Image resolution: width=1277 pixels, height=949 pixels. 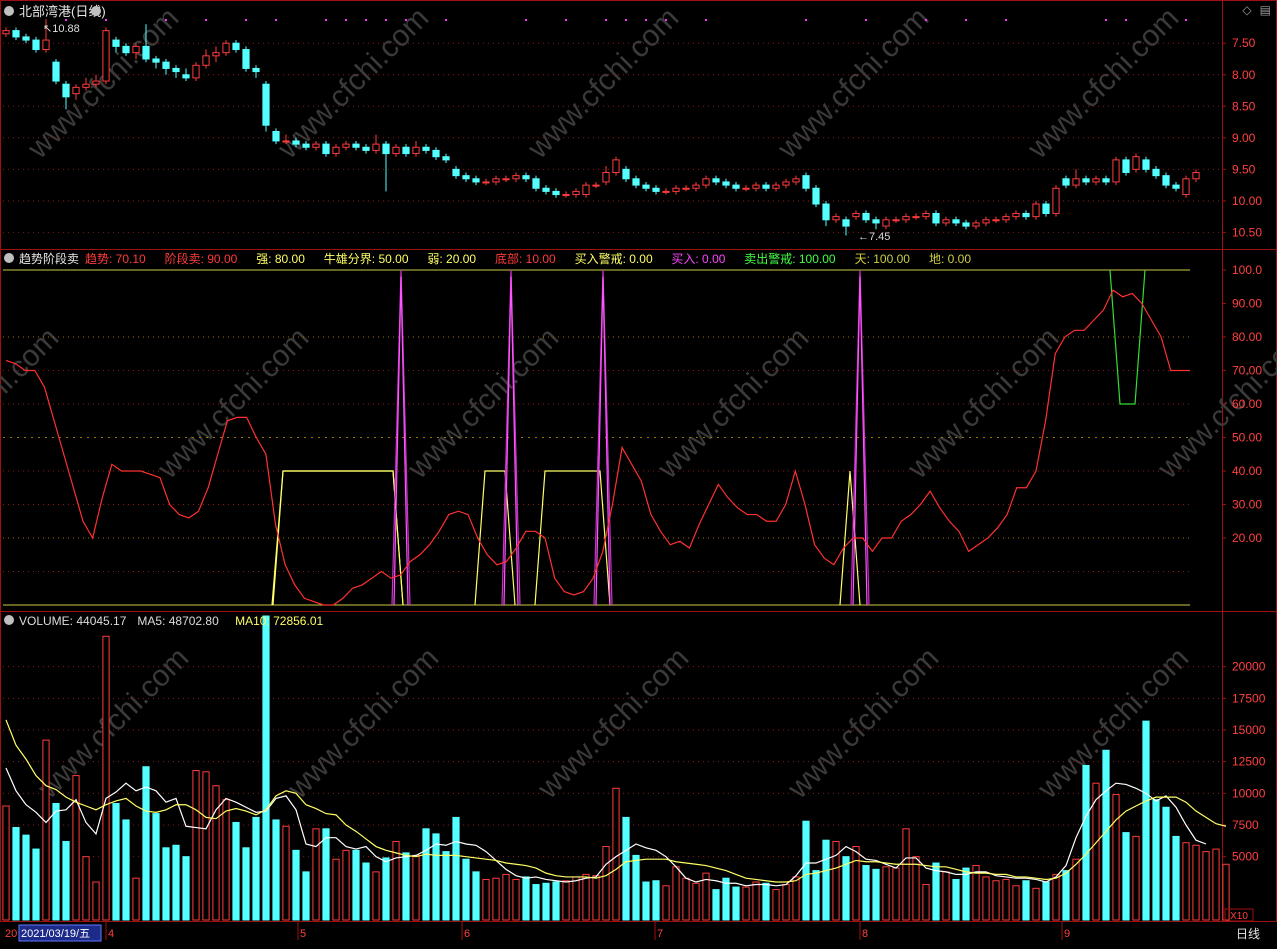 I want to click on volume-menu-icon, so click(x=9, y=620).